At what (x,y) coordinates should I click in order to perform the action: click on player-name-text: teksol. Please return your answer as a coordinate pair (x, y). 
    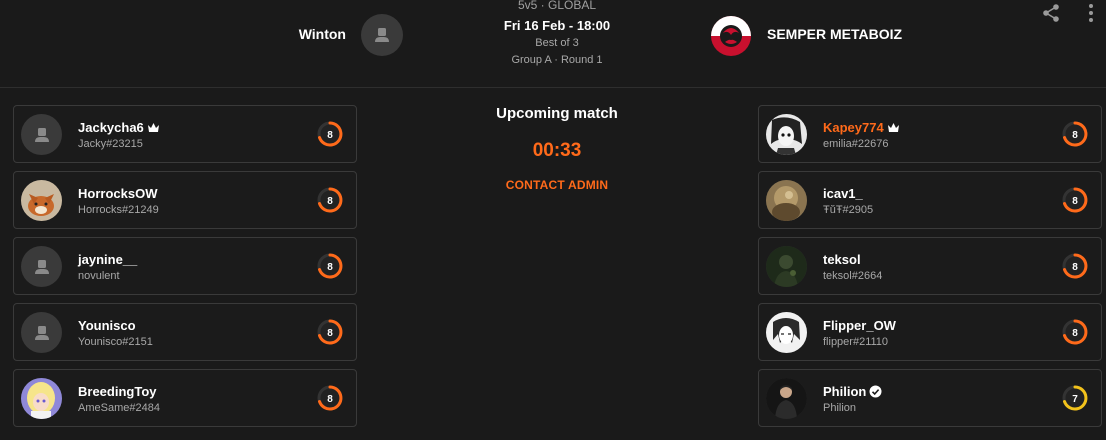
    Looking at the image, I should click on (842, 259).